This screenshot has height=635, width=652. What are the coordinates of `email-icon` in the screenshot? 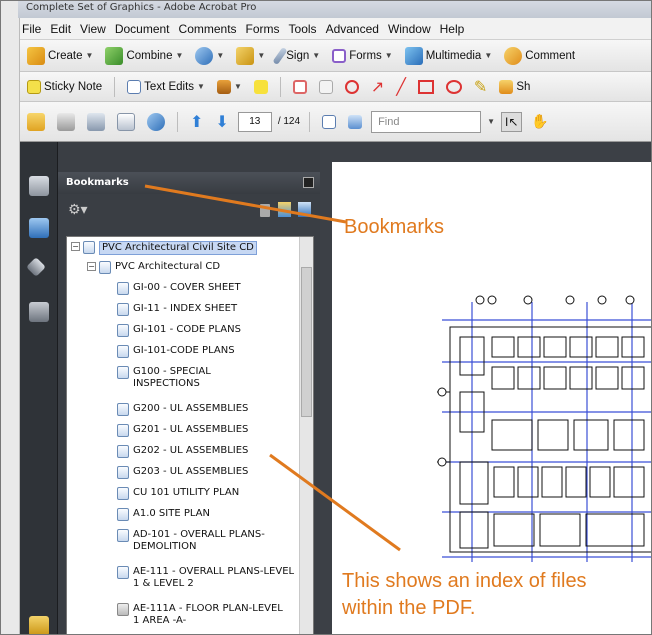 It's located at (126, 121).